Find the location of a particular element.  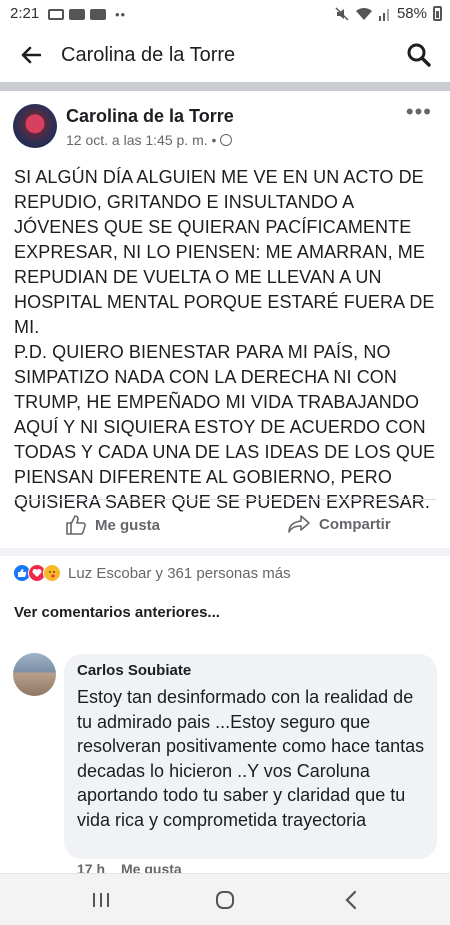

search-icon is located at coordinates (419, 55).